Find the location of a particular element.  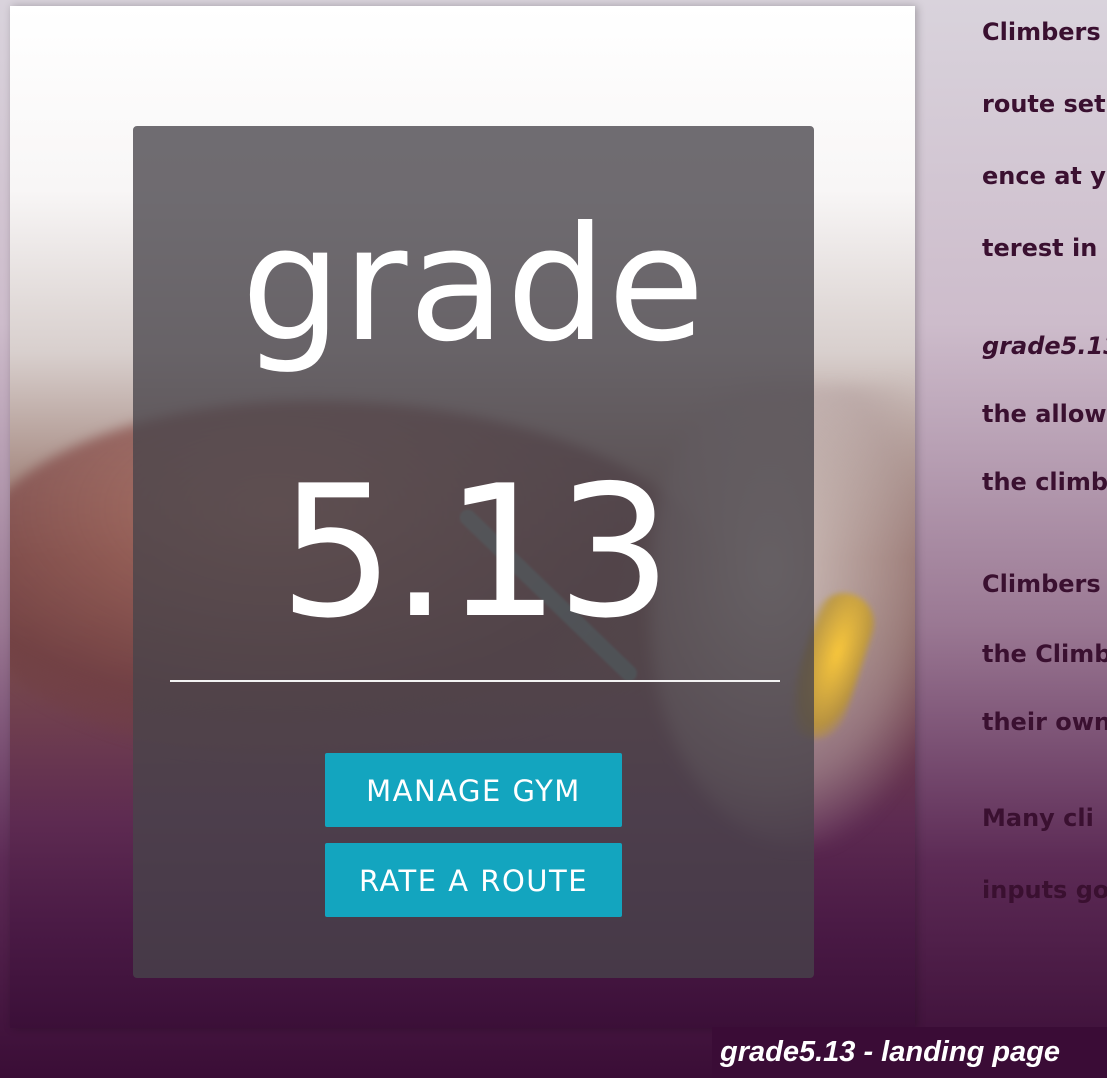

side-text-line: the Climb is located at coordinates (1044, 654).